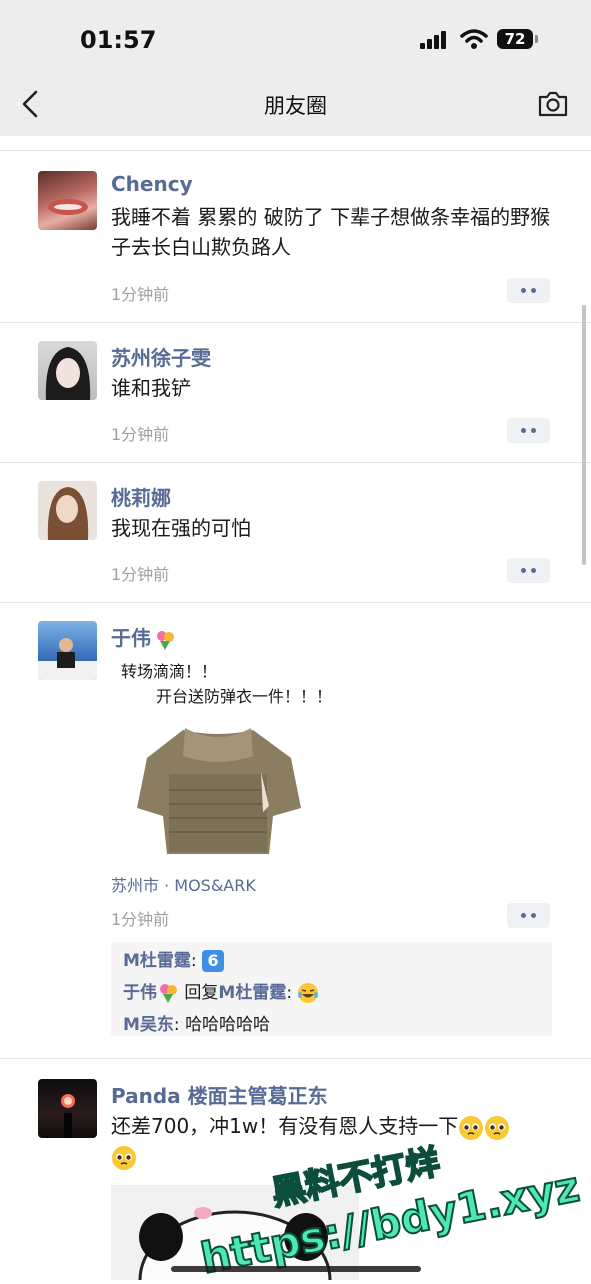 The image size is (591, 1284). I want to click on man-on-boat-photo, so click(67, 659).